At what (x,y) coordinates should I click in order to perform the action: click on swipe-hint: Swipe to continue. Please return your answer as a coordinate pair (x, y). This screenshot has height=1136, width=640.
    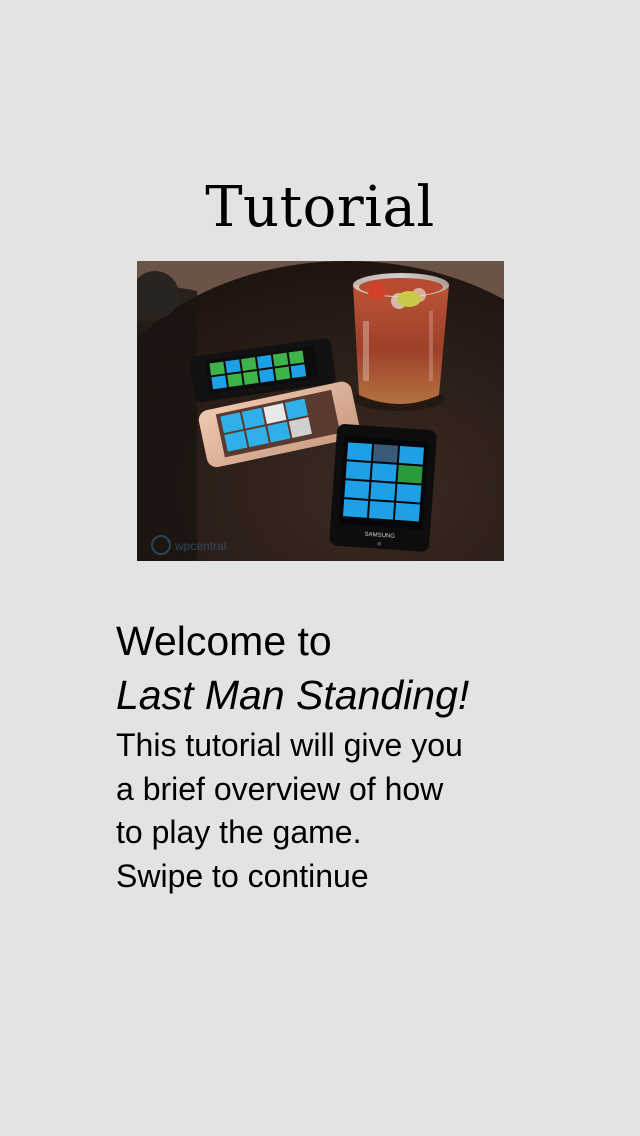
    Looking at the image, I should click on (242, 875).